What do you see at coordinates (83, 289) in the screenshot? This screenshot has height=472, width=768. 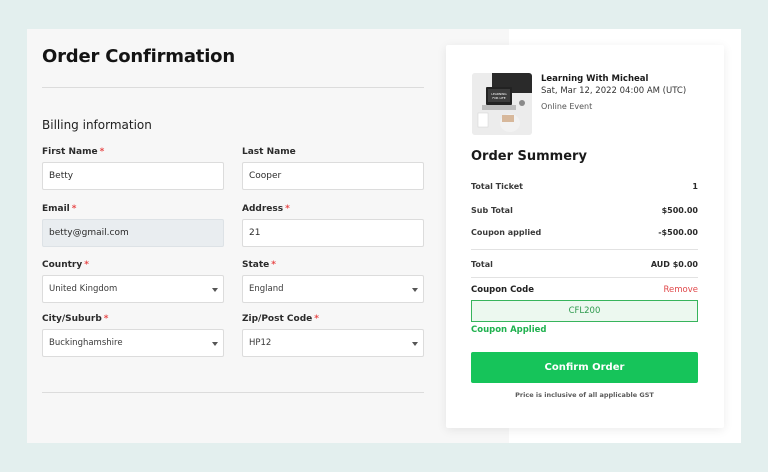 I see `country-value: United Kingdom` at bounding box center [83, 289].